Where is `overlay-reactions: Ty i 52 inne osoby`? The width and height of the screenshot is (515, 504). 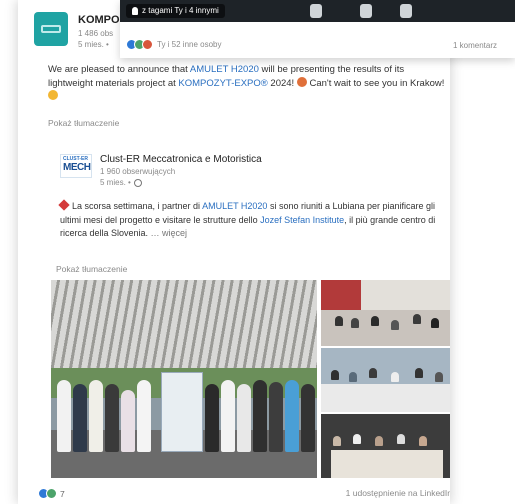
overlay-reactions: Ty i 52 inne osoby is located at coordinates (173, 44).